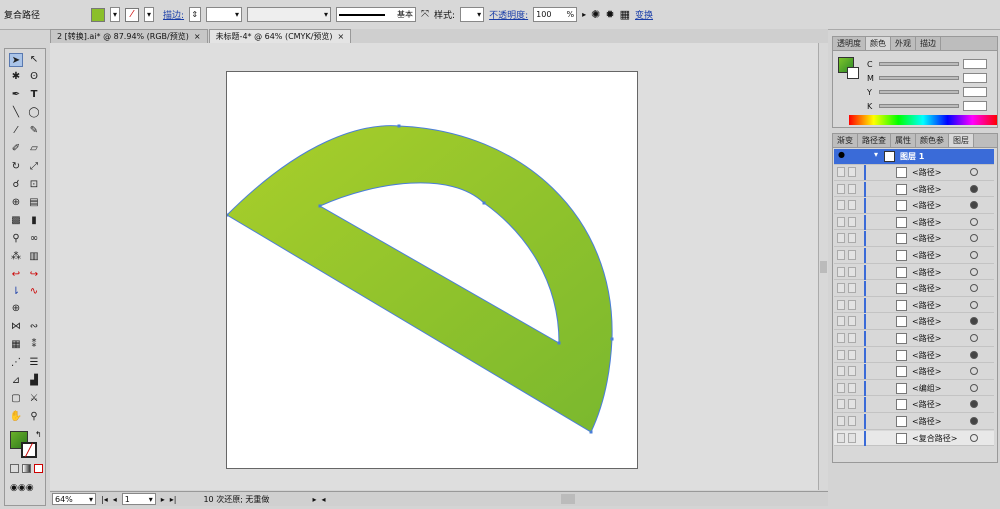  What do you see at coordinates (878, 43) in the screenshot?
I see `tab-color: 颜色` at bounding box center [878, 43].